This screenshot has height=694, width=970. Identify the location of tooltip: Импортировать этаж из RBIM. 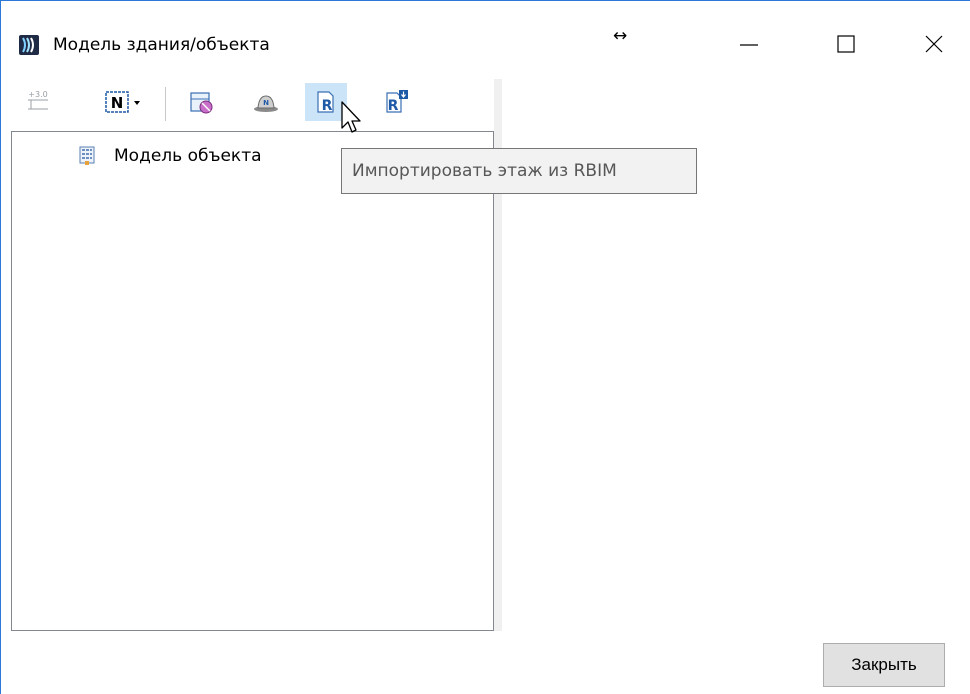
(519, 171).